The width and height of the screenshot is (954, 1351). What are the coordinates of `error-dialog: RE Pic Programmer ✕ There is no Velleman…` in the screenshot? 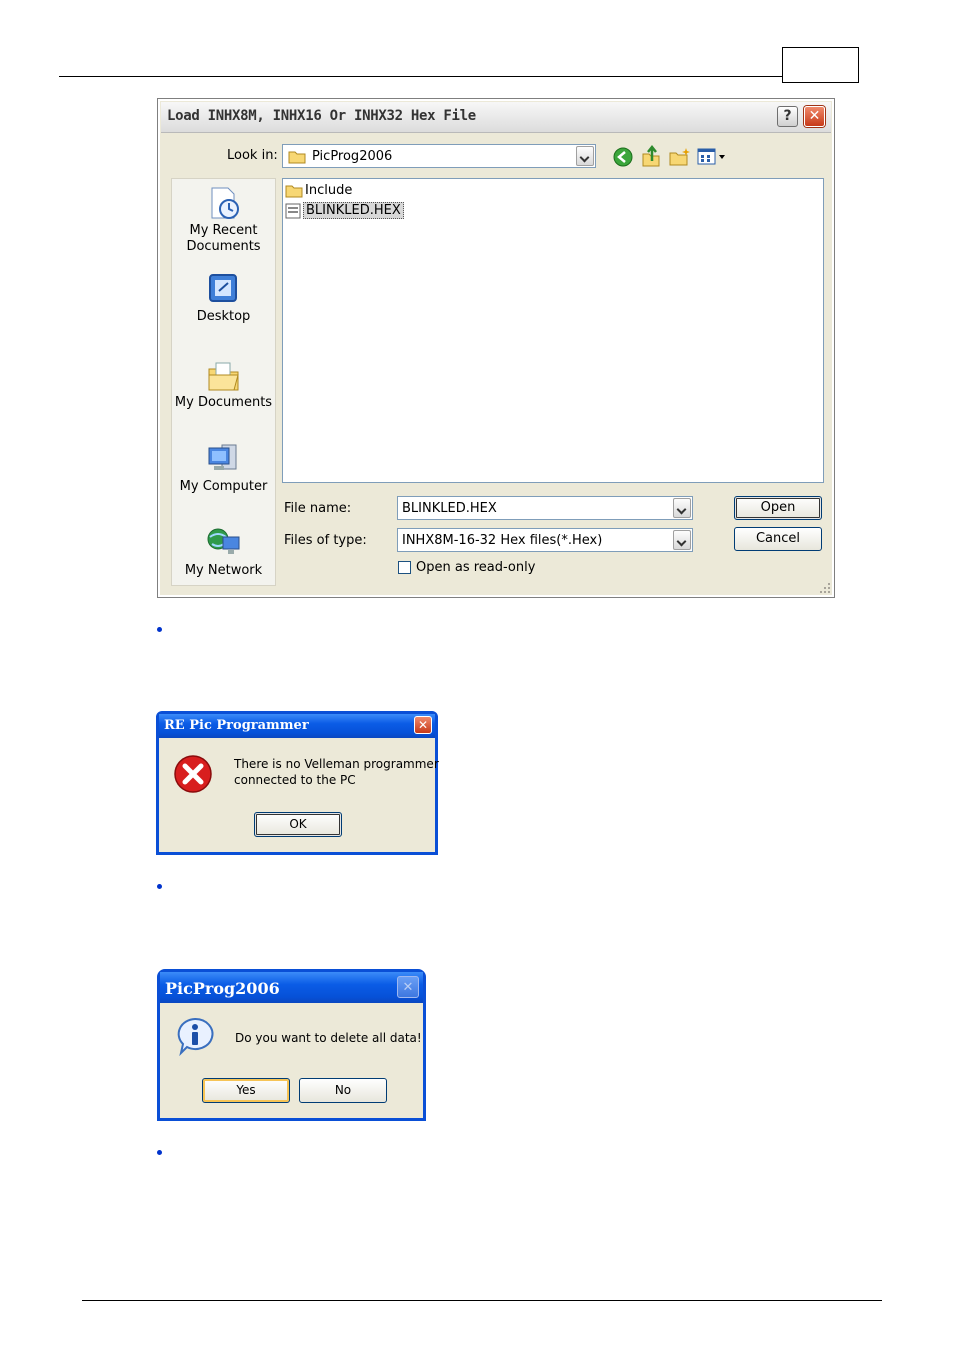 It's located at (297, 783).